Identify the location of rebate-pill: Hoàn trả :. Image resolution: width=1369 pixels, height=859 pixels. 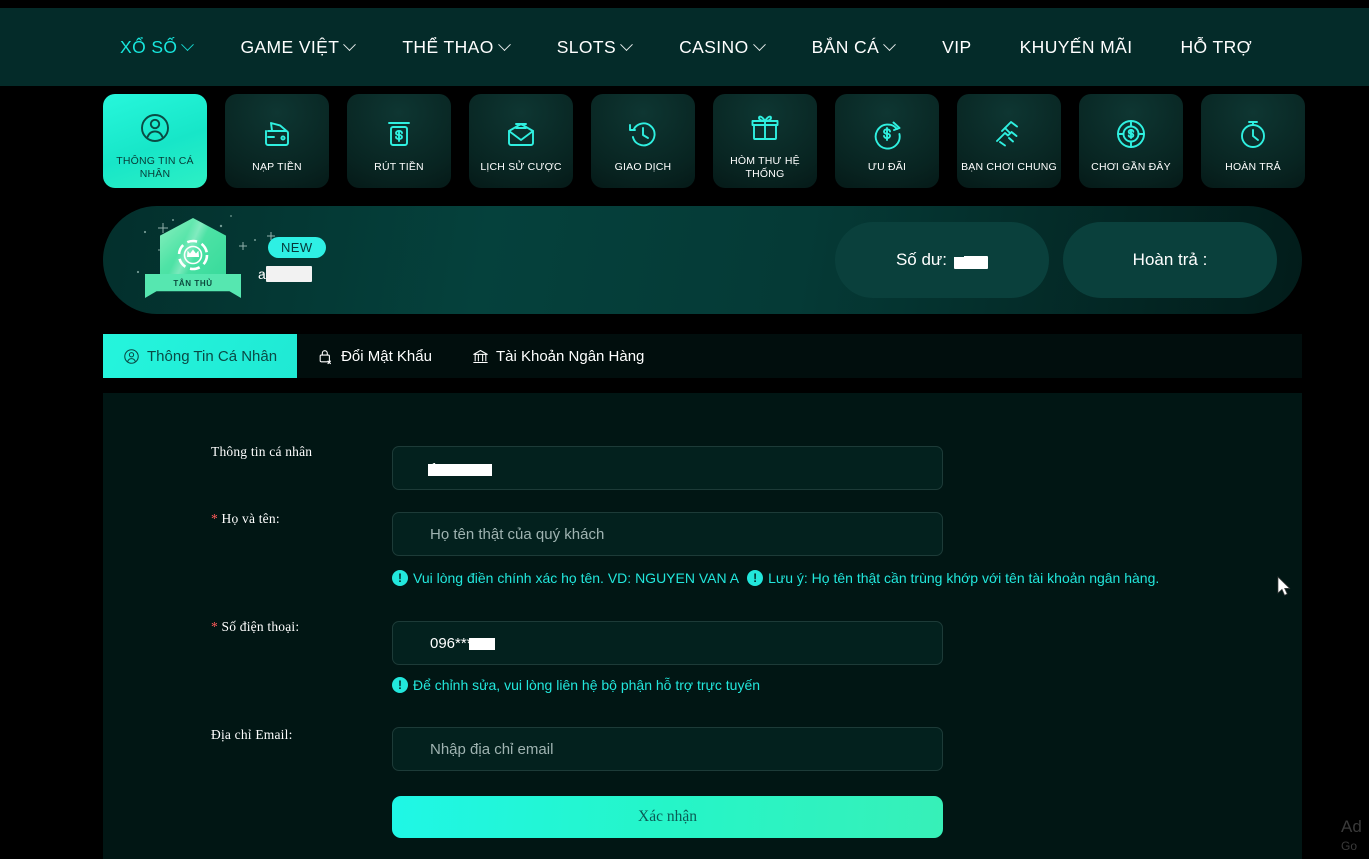
(1170, 260).